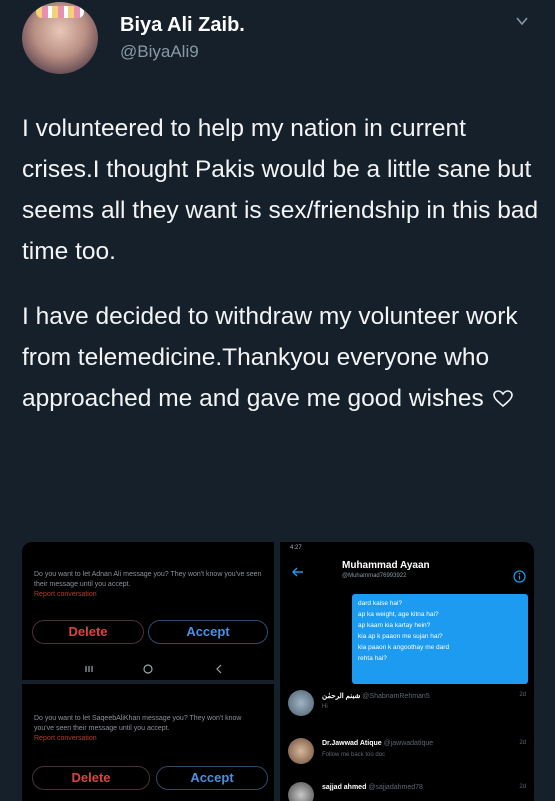  What do you see at coordinates (60, 38) in the screenshot?
I see `author-avatar` at bounding box center [60, 38].